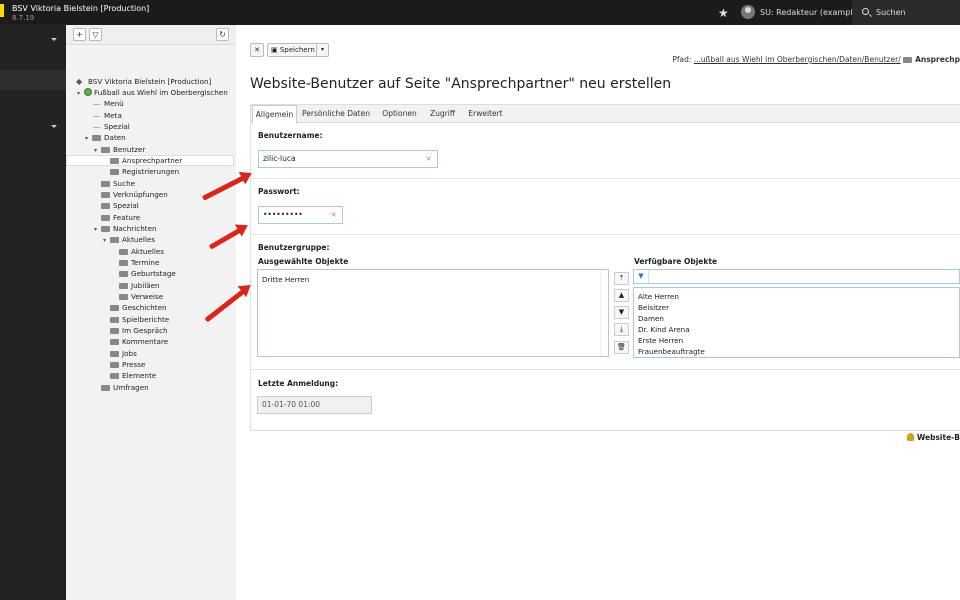 Image resolution: width=960 pixels, height=600 pixels. Describe the element at coordinates (653, 307) in the screenshot. I see `list-item: Beisitzer` at that location.